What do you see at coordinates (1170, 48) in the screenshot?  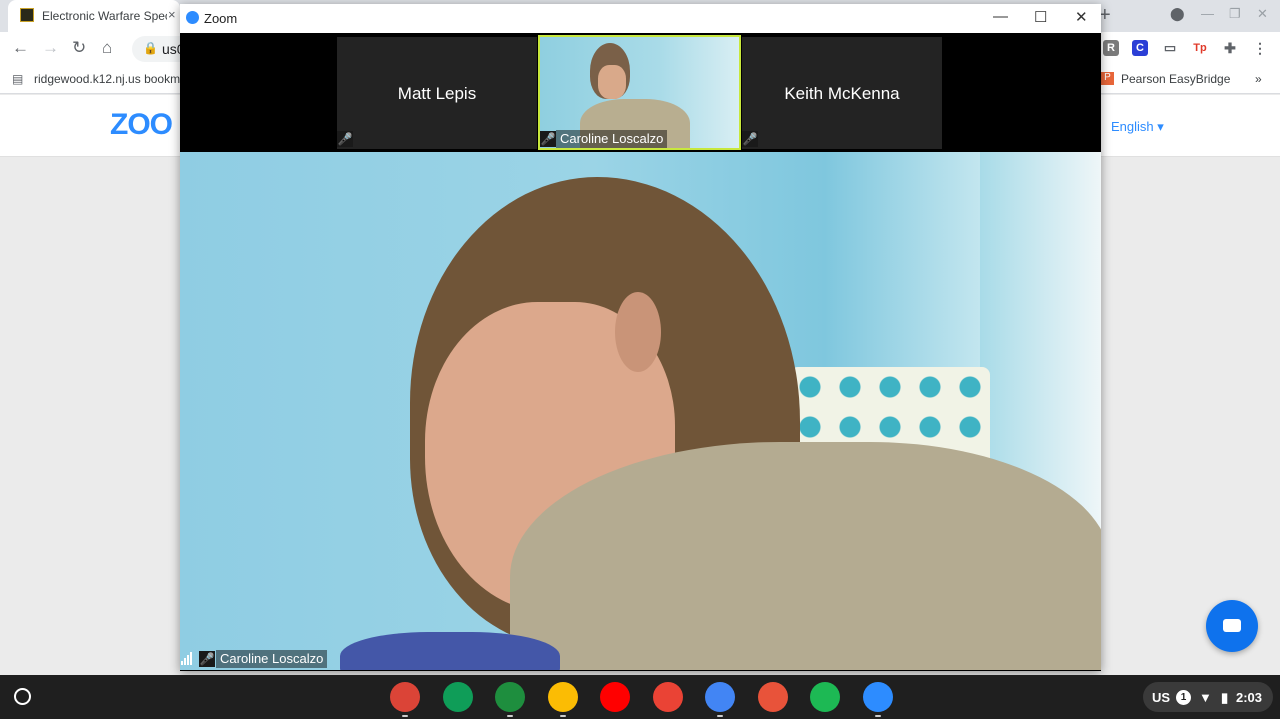 I see `cast-icon: ▭` at bounding box center [1170, 48].